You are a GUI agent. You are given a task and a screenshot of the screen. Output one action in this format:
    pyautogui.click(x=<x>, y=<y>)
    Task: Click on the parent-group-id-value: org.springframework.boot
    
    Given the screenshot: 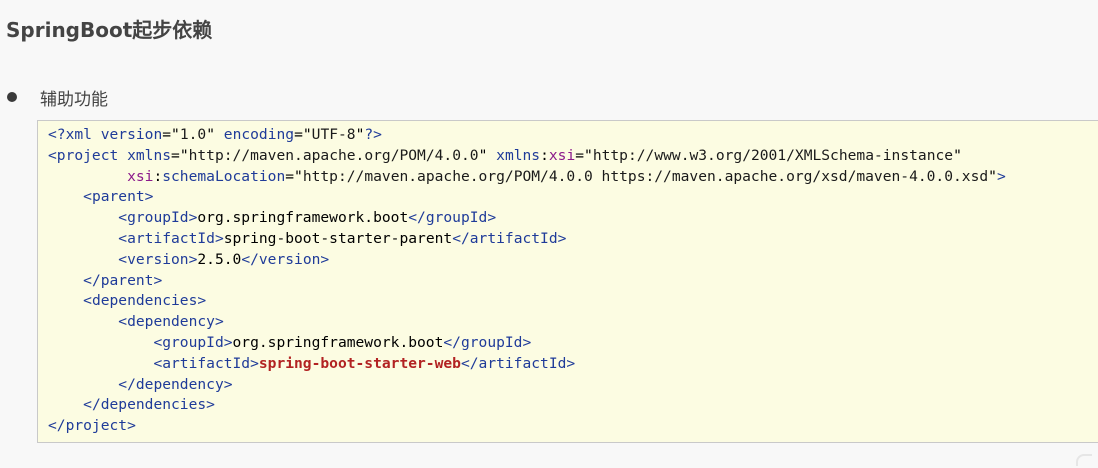 What is the action you would take?
    pyautogui.click(x=303, y=218)
    